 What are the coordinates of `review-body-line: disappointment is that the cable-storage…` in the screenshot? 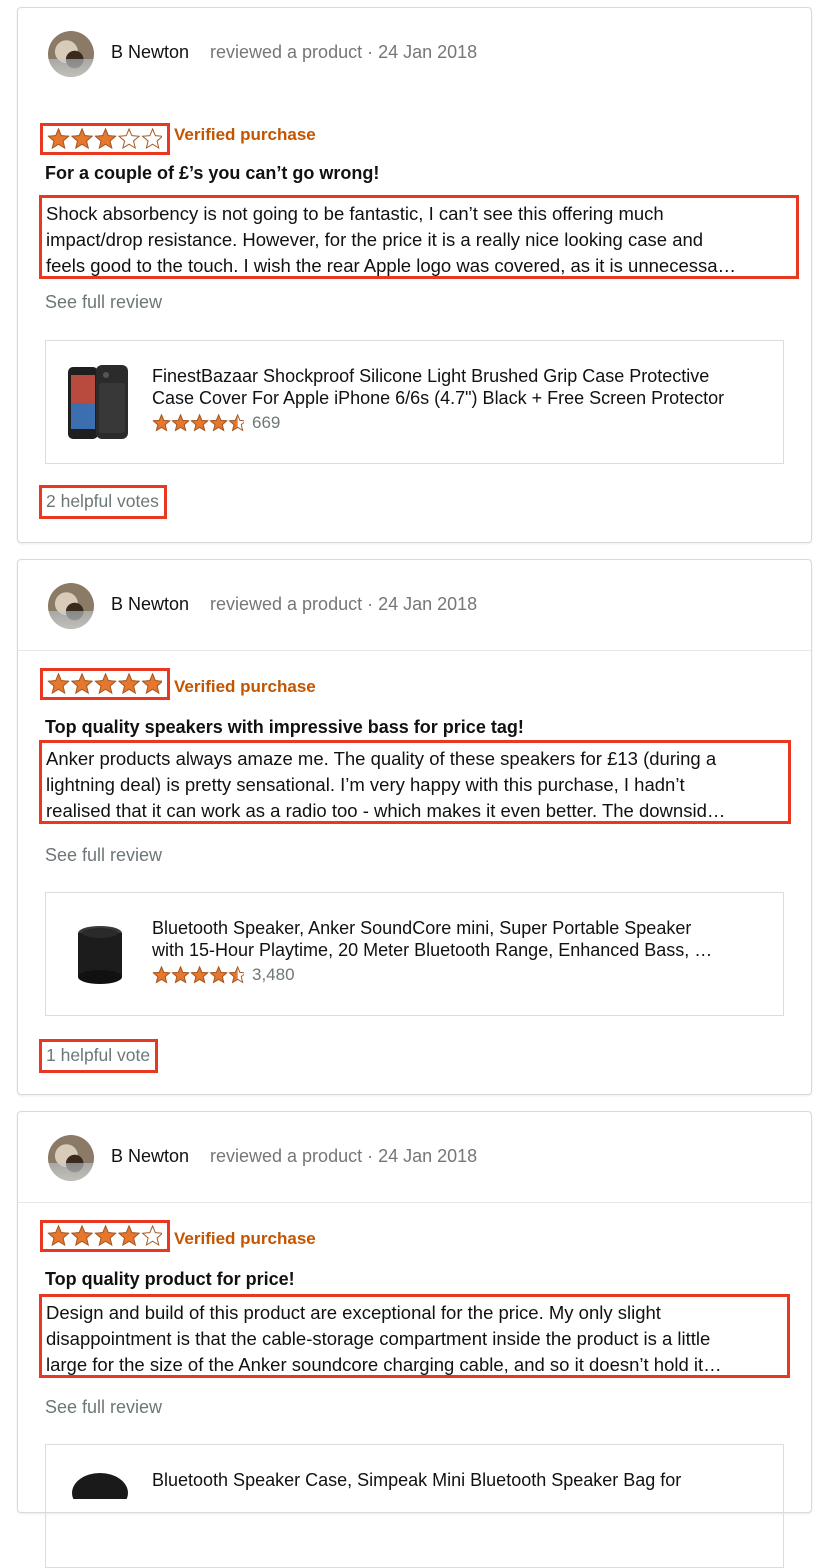 It's located at (378, 1338).